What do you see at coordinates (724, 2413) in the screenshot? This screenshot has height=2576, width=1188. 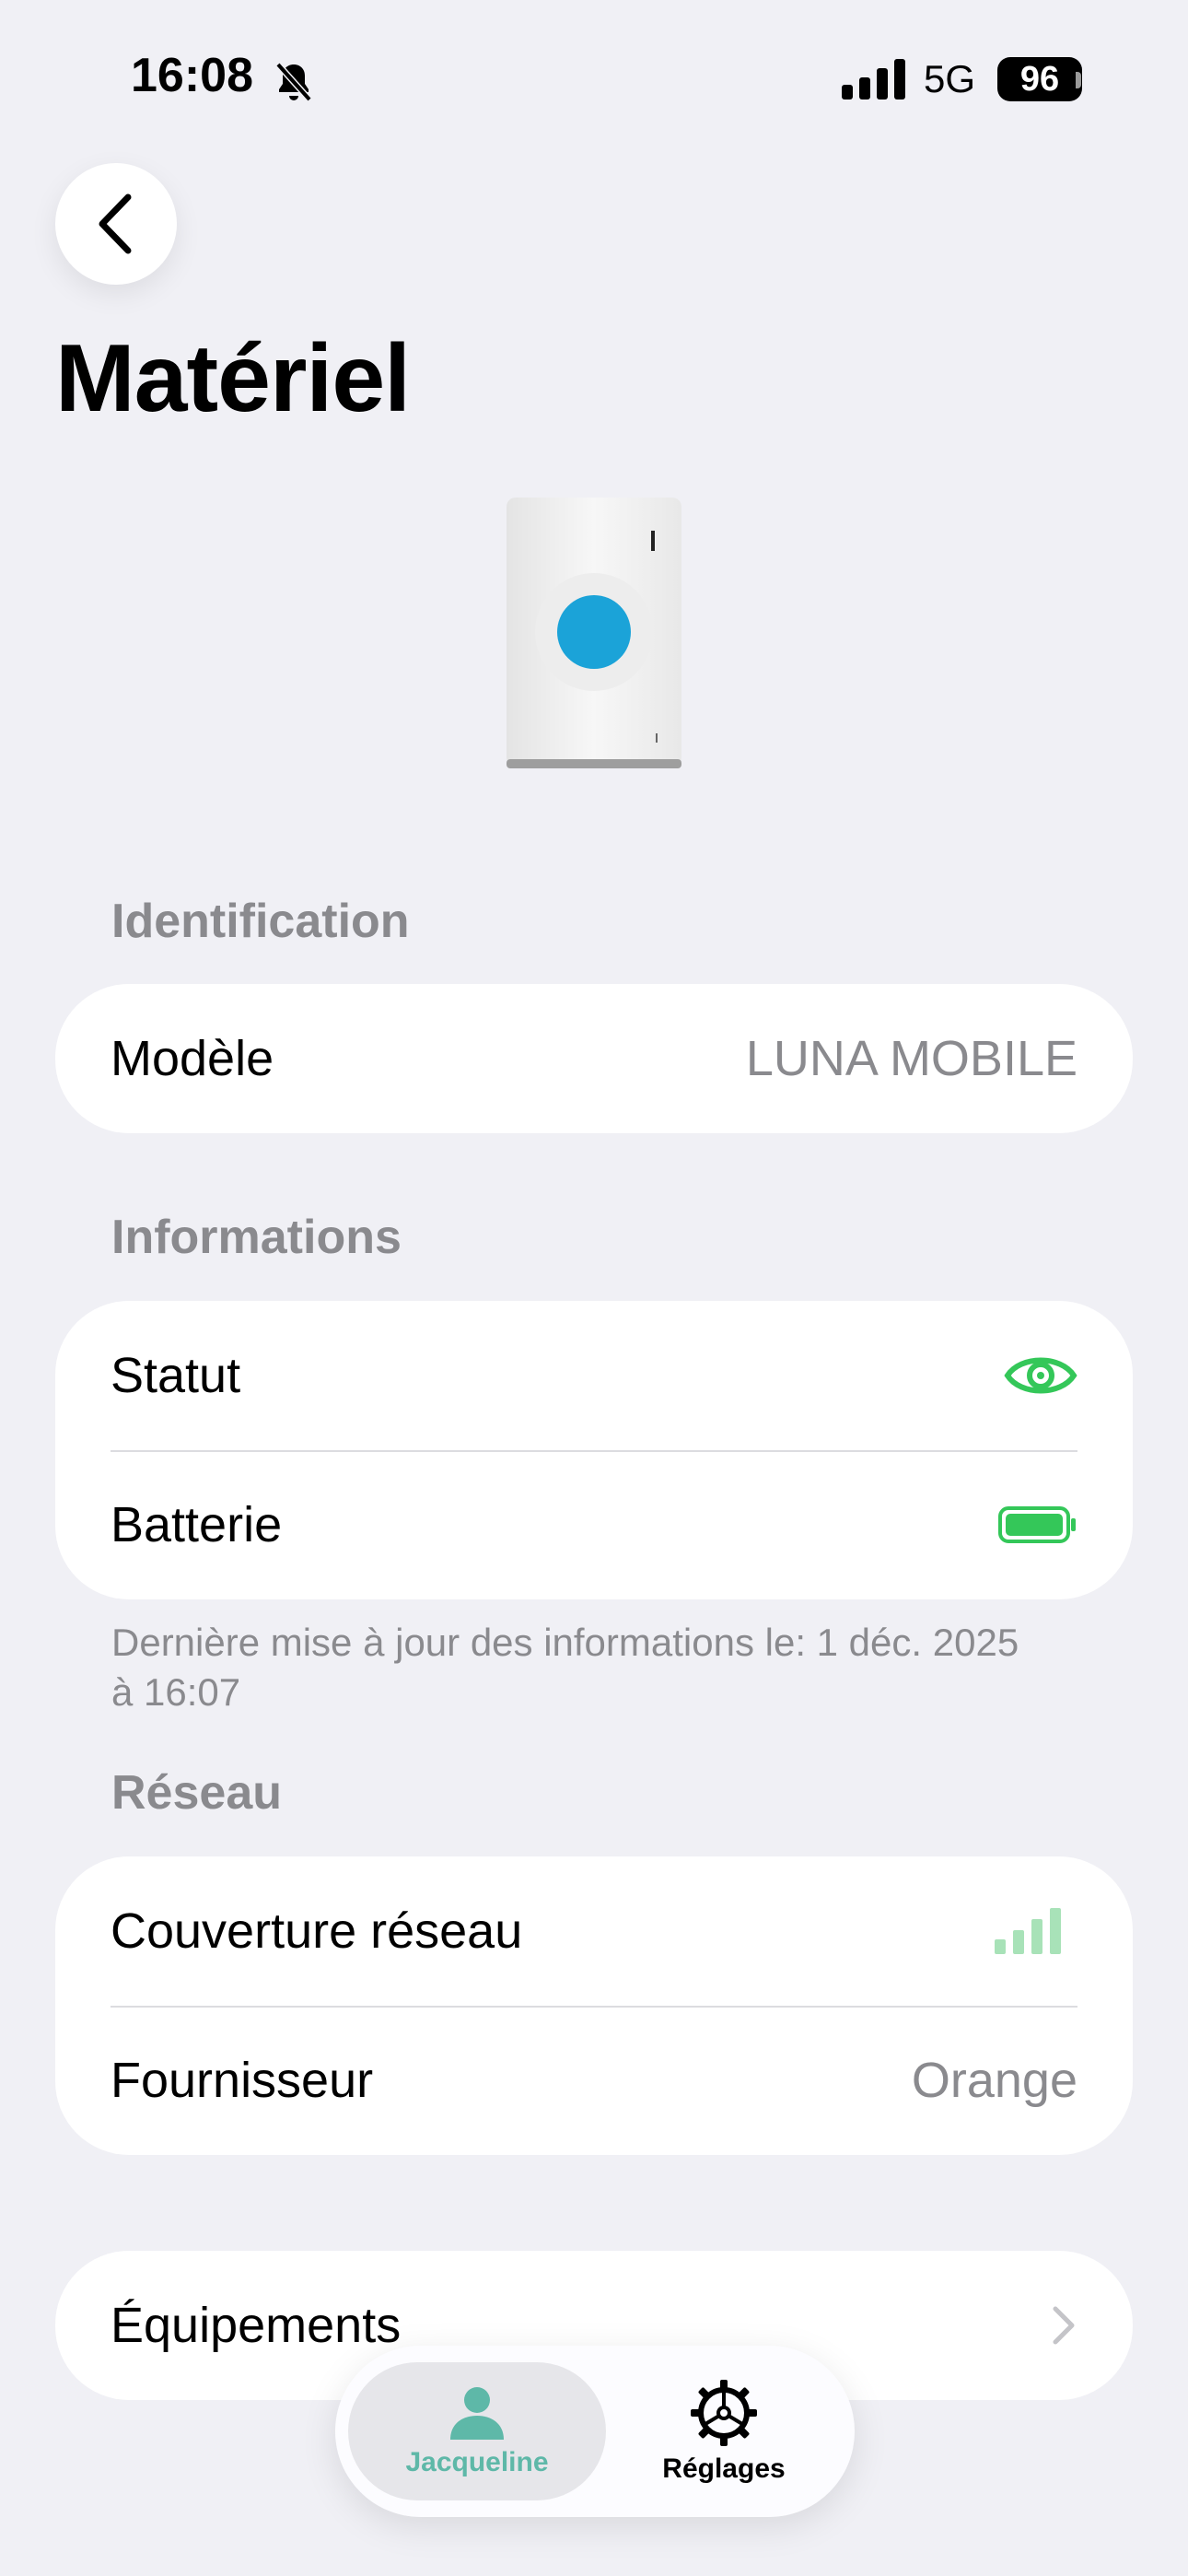 I see `gear-icon` at bounding box center [724, 2413].